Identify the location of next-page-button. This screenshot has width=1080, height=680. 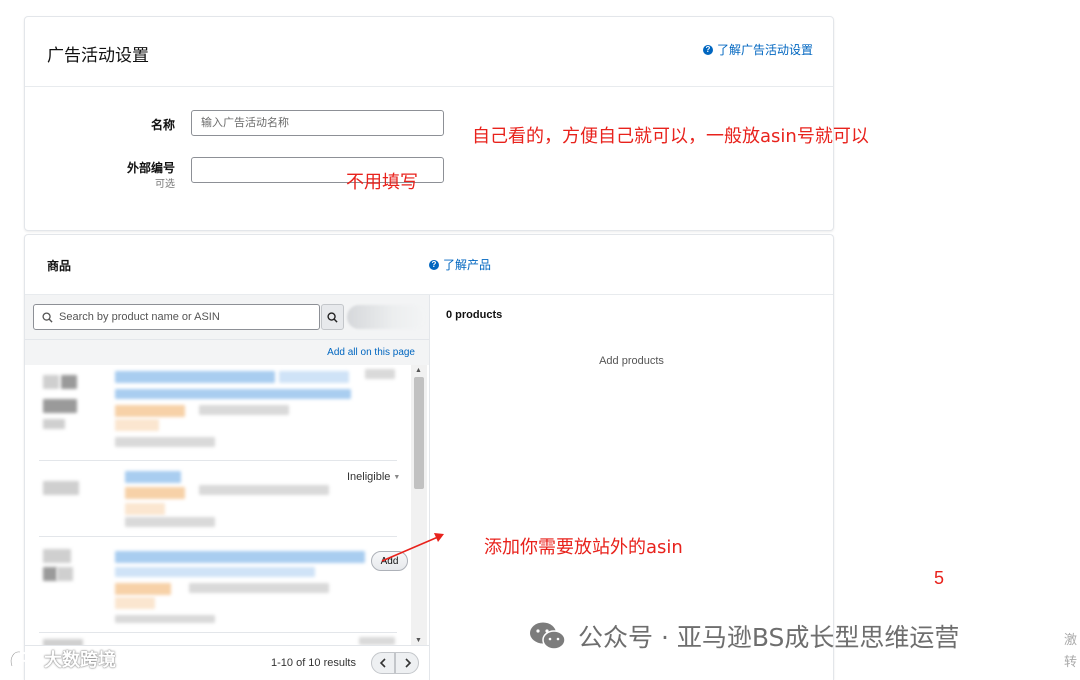
(407, 663).